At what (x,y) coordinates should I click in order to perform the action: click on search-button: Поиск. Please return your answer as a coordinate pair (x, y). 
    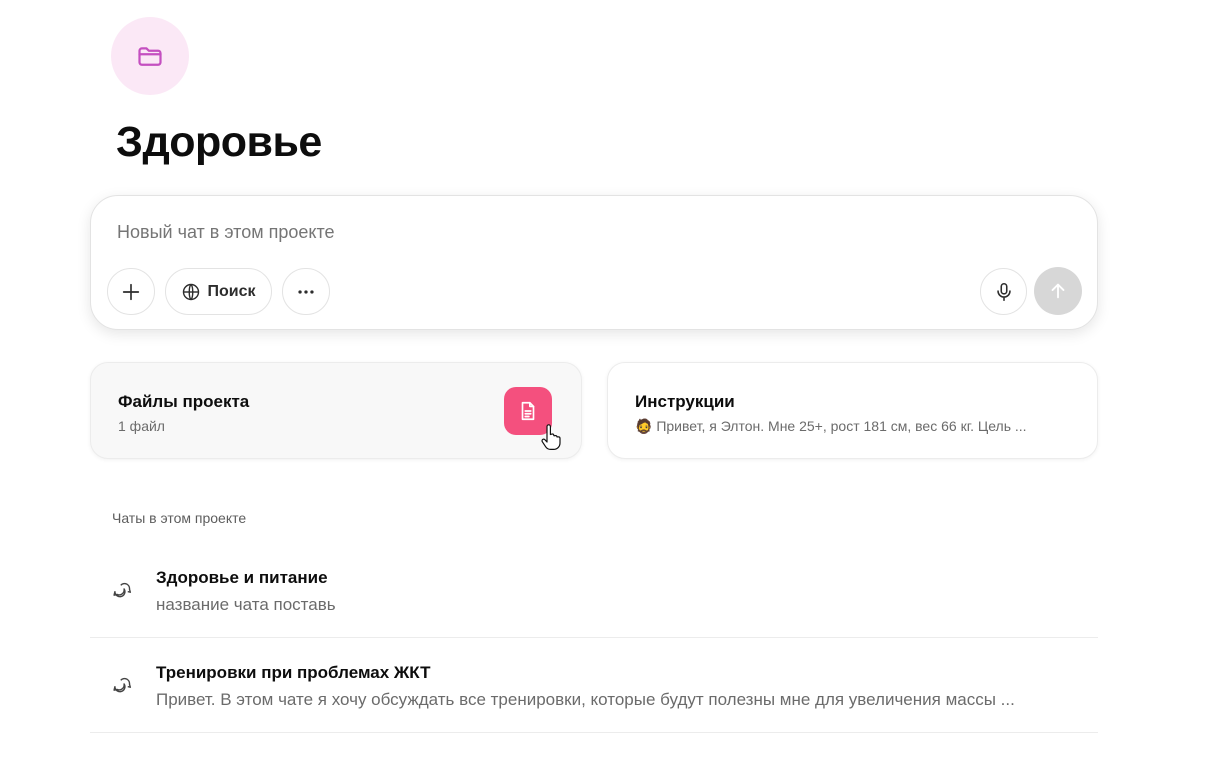
    Looking at the image, I should click on (218, 291).